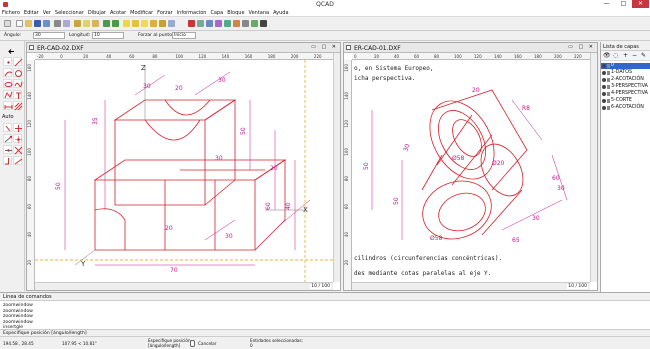 The width and height of the screenshot is (650, 349). What do you see at coordinates (7, 23) in the screenshot?
I see `pointer-icon` at bounding box center [7, 23].